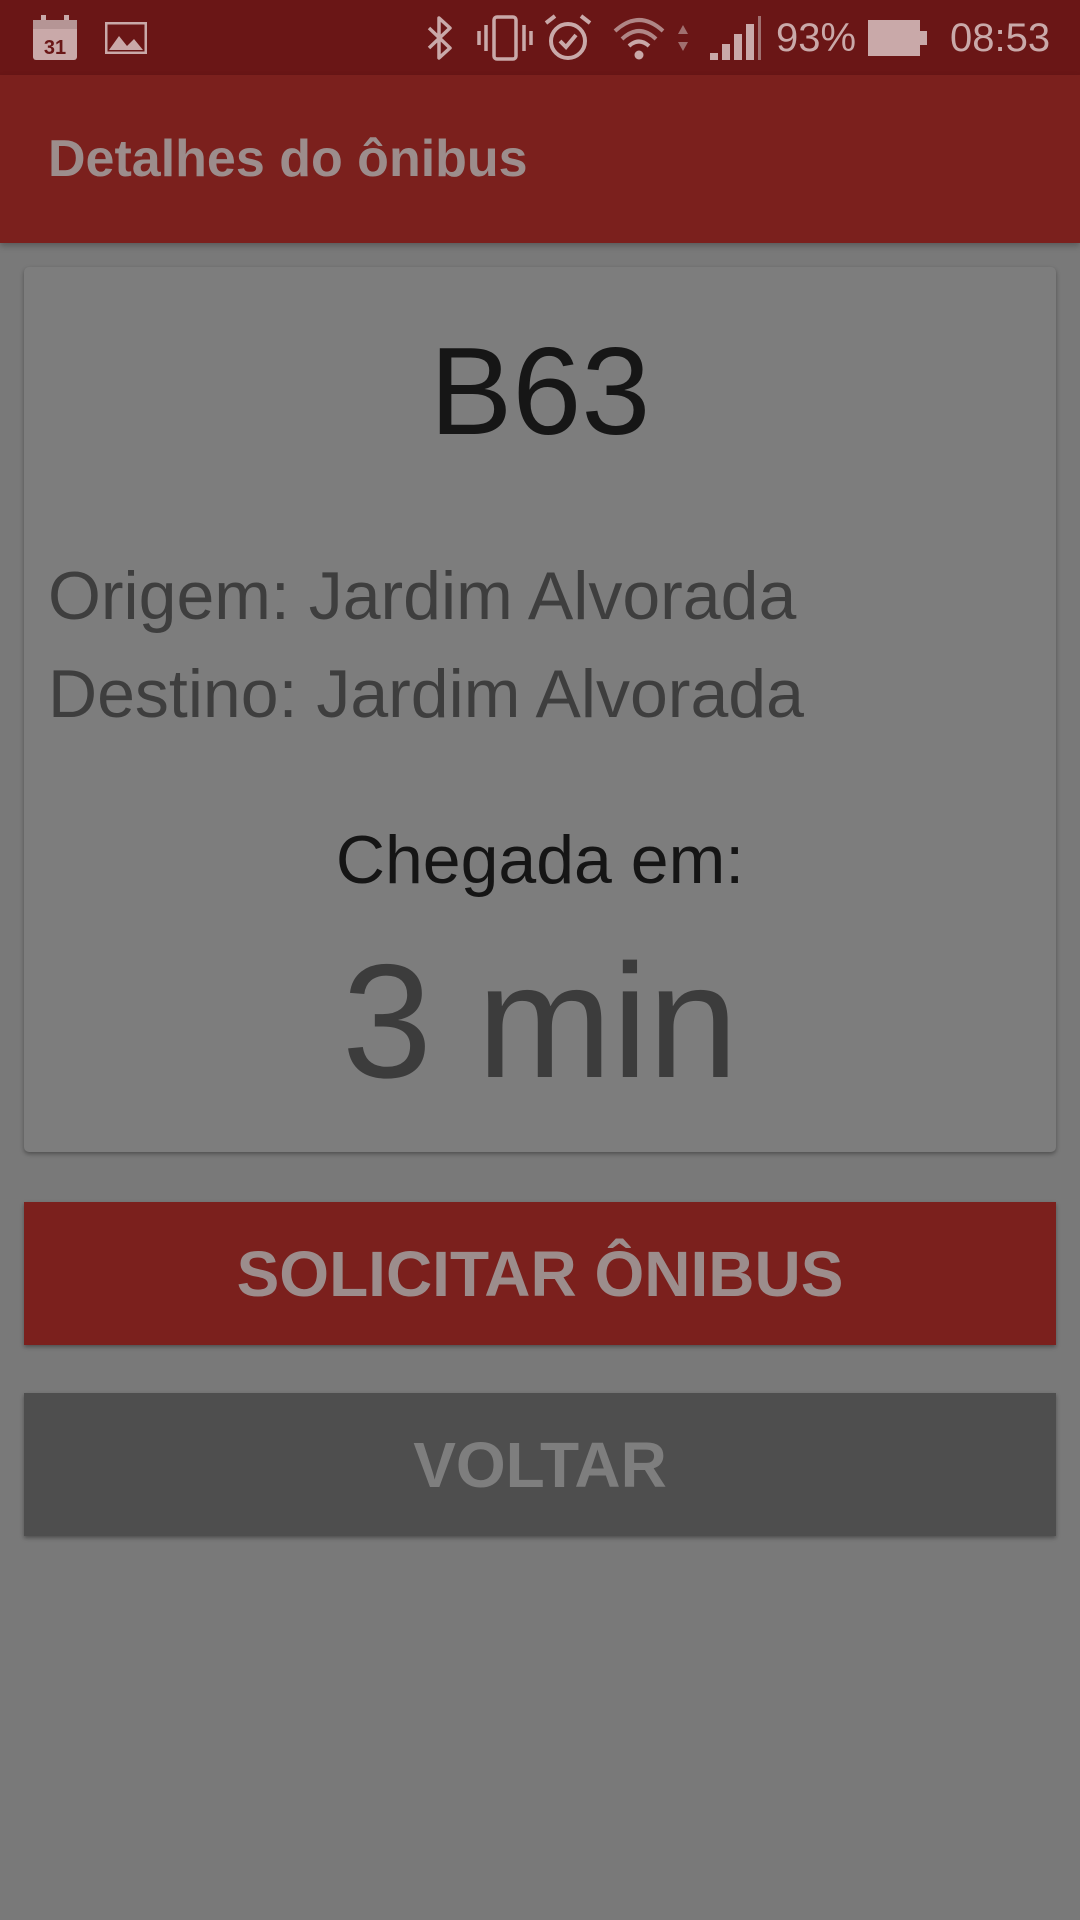 Image resolution: width=1080 pixels, height=1920 pixels. Describe the element at coordinates (540, 392) in the screenshot. I see `bus-line-number: B63` at that location.